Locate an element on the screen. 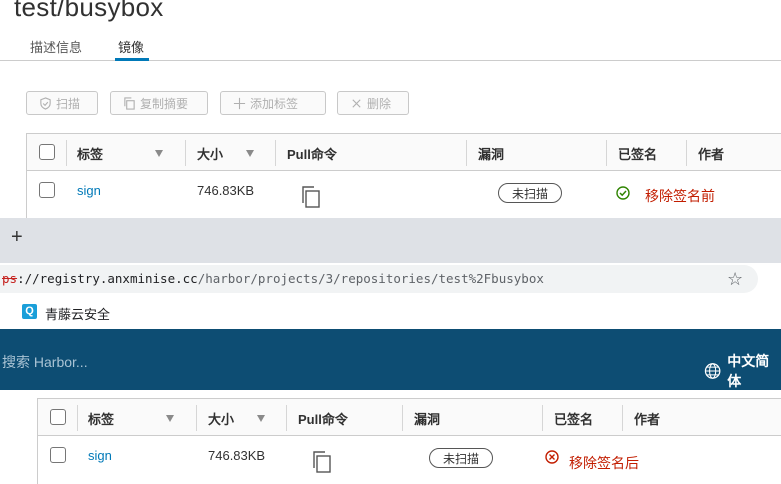  copy-digest-button: 复制摘要 is located at coordinates (159, 103).